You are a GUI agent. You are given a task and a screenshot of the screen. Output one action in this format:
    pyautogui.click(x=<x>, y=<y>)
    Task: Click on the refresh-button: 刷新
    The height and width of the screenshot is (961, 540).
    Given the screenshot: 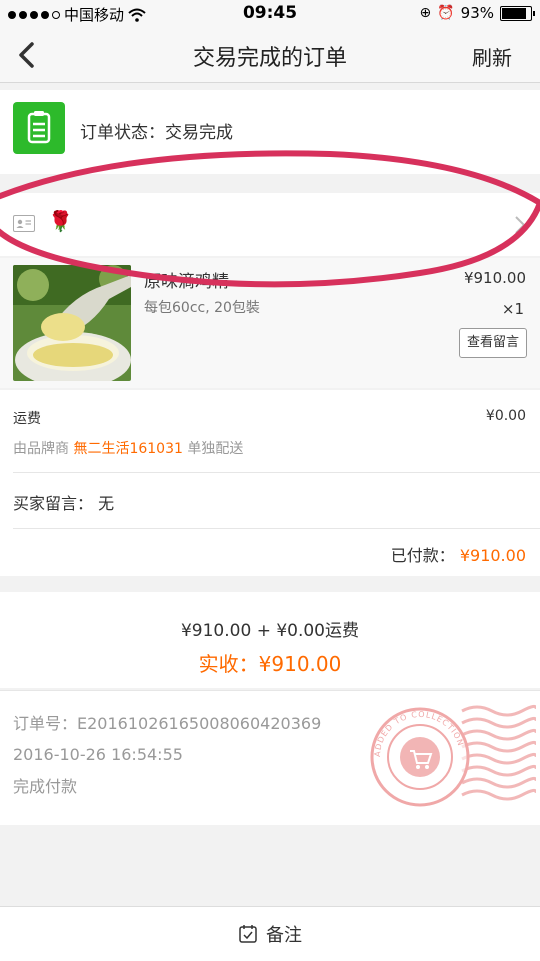 What is the action you would take?
    pyautogui.click(x=492, y=56)
    